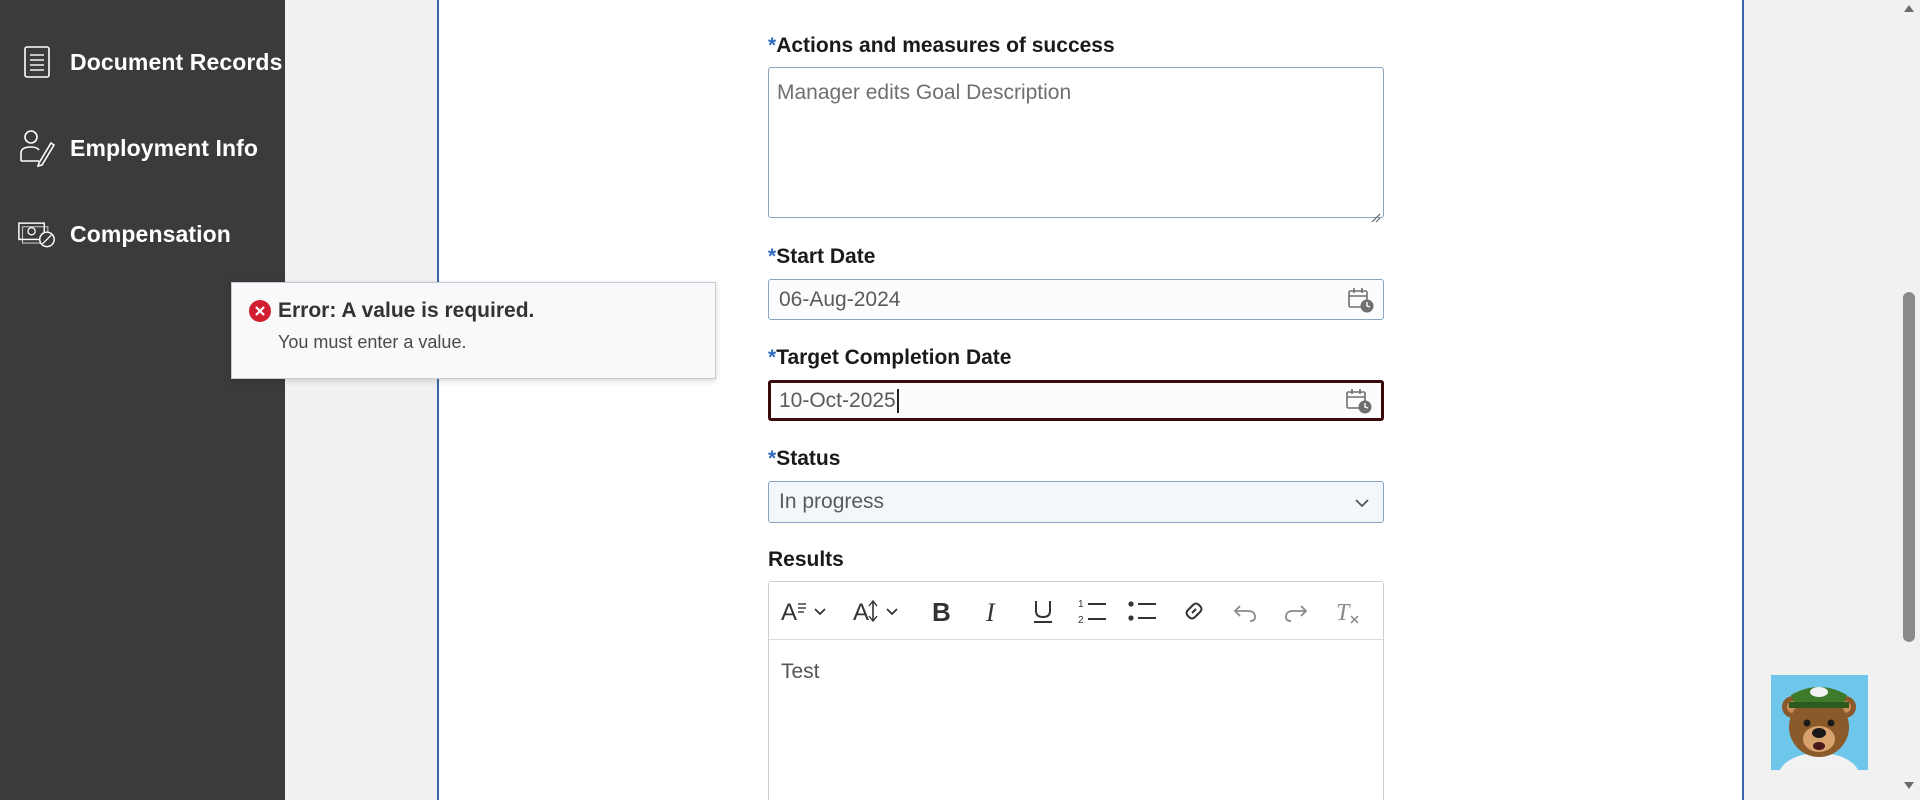 The width and height of the screenshot is (1920, 800). What do you see at coordinates (800, 671) in the screenshot?
I see `results-value: Test` at bounding box center [800, 671].